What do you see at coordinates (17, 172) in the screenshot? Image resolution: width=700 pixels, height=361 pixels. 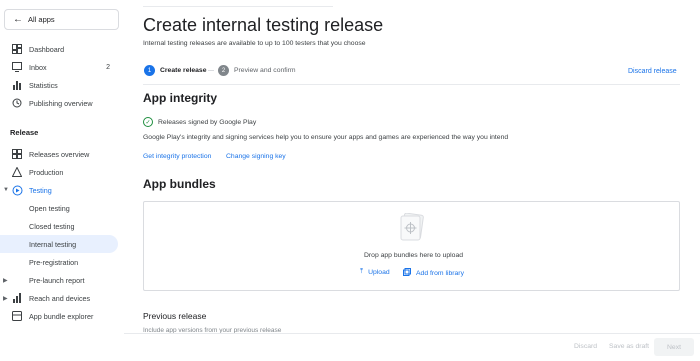 I see `production-icon` at bounding box center [17, 172].